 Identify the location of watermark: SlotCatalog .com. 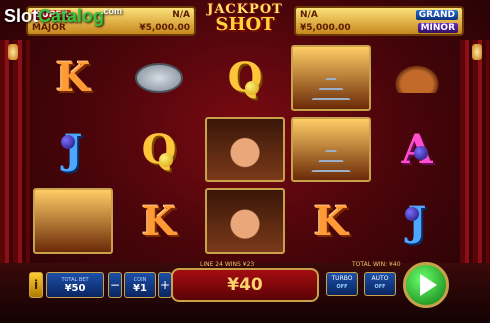
(63, 16).